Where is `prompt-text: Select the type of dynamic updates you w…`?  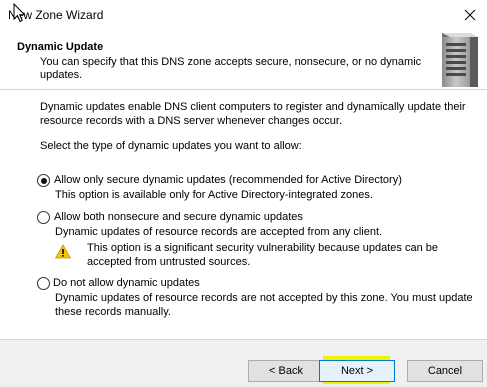
prompt-text: Select the type of dynamic updates you w… is located at coordinates (171, 146).